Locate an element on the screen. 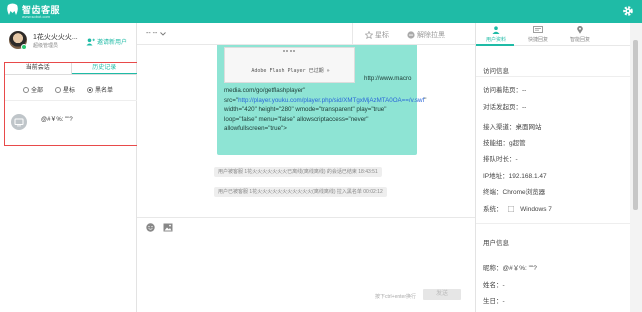  tab-quick-reply: 快捷回复 is located at coordinates (538, 34).